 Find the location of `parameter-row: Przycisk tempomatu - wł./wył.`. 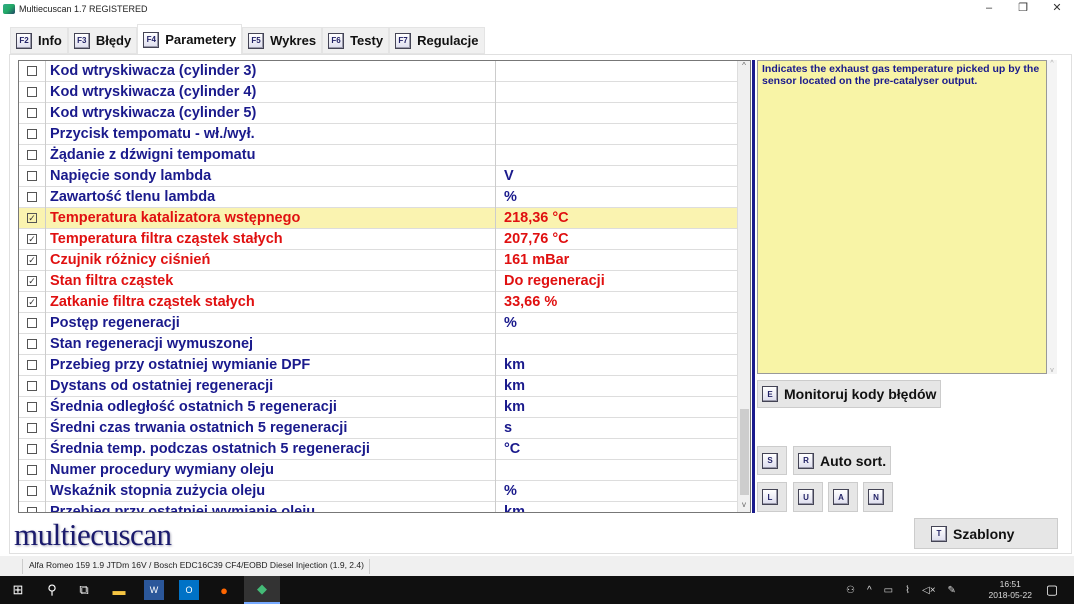

parameter-row: Przycisk tempomatu - wł./wył. is located at coordinates (378, 134).